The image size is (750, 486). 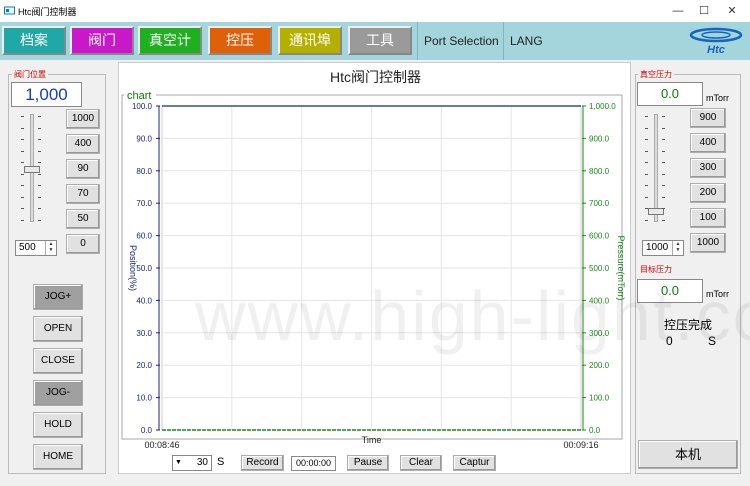 What do you see at coordinates (375, 11) in the screenshot?
I see `title-bar: Htc阀门控制器 — ☐ ✕` at bounding box center [375, 11].